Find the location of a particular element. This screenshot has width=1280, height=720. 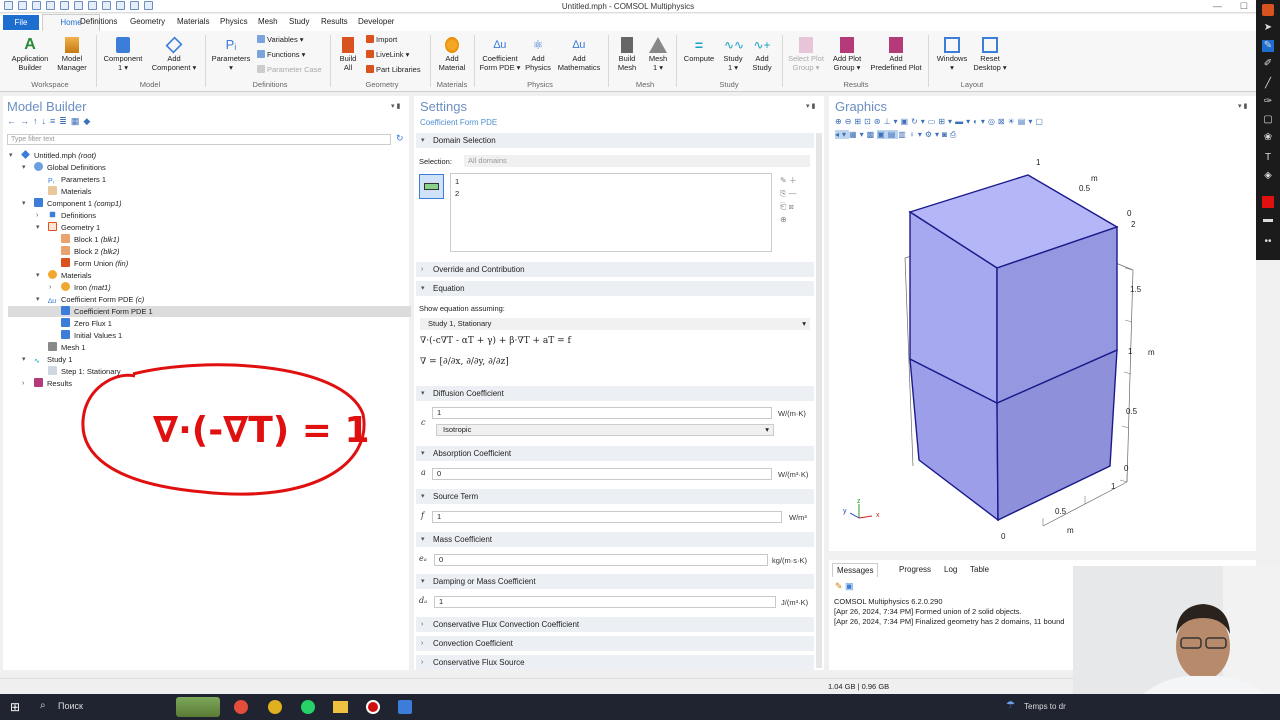

import-button: Import is located at coordinates (381, 39).